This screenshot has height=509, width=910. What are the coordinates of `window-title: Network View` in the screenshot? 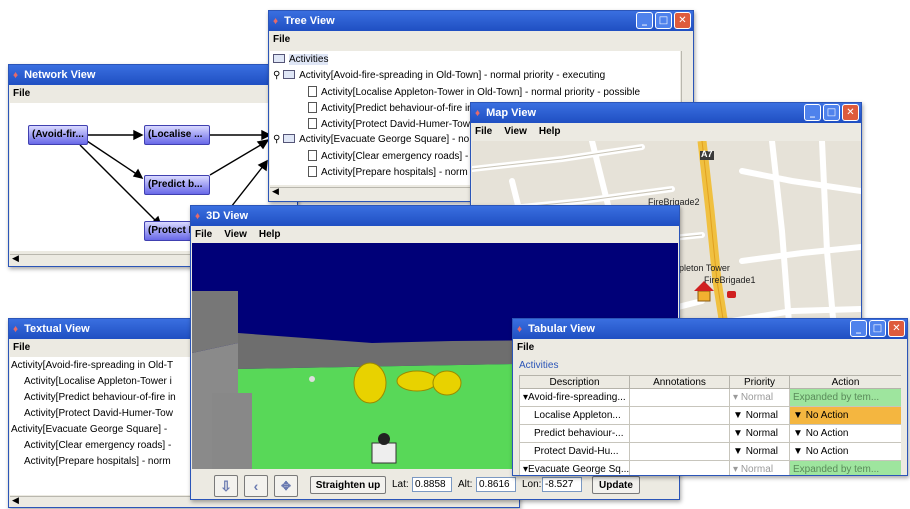 It's located at (60, 75).